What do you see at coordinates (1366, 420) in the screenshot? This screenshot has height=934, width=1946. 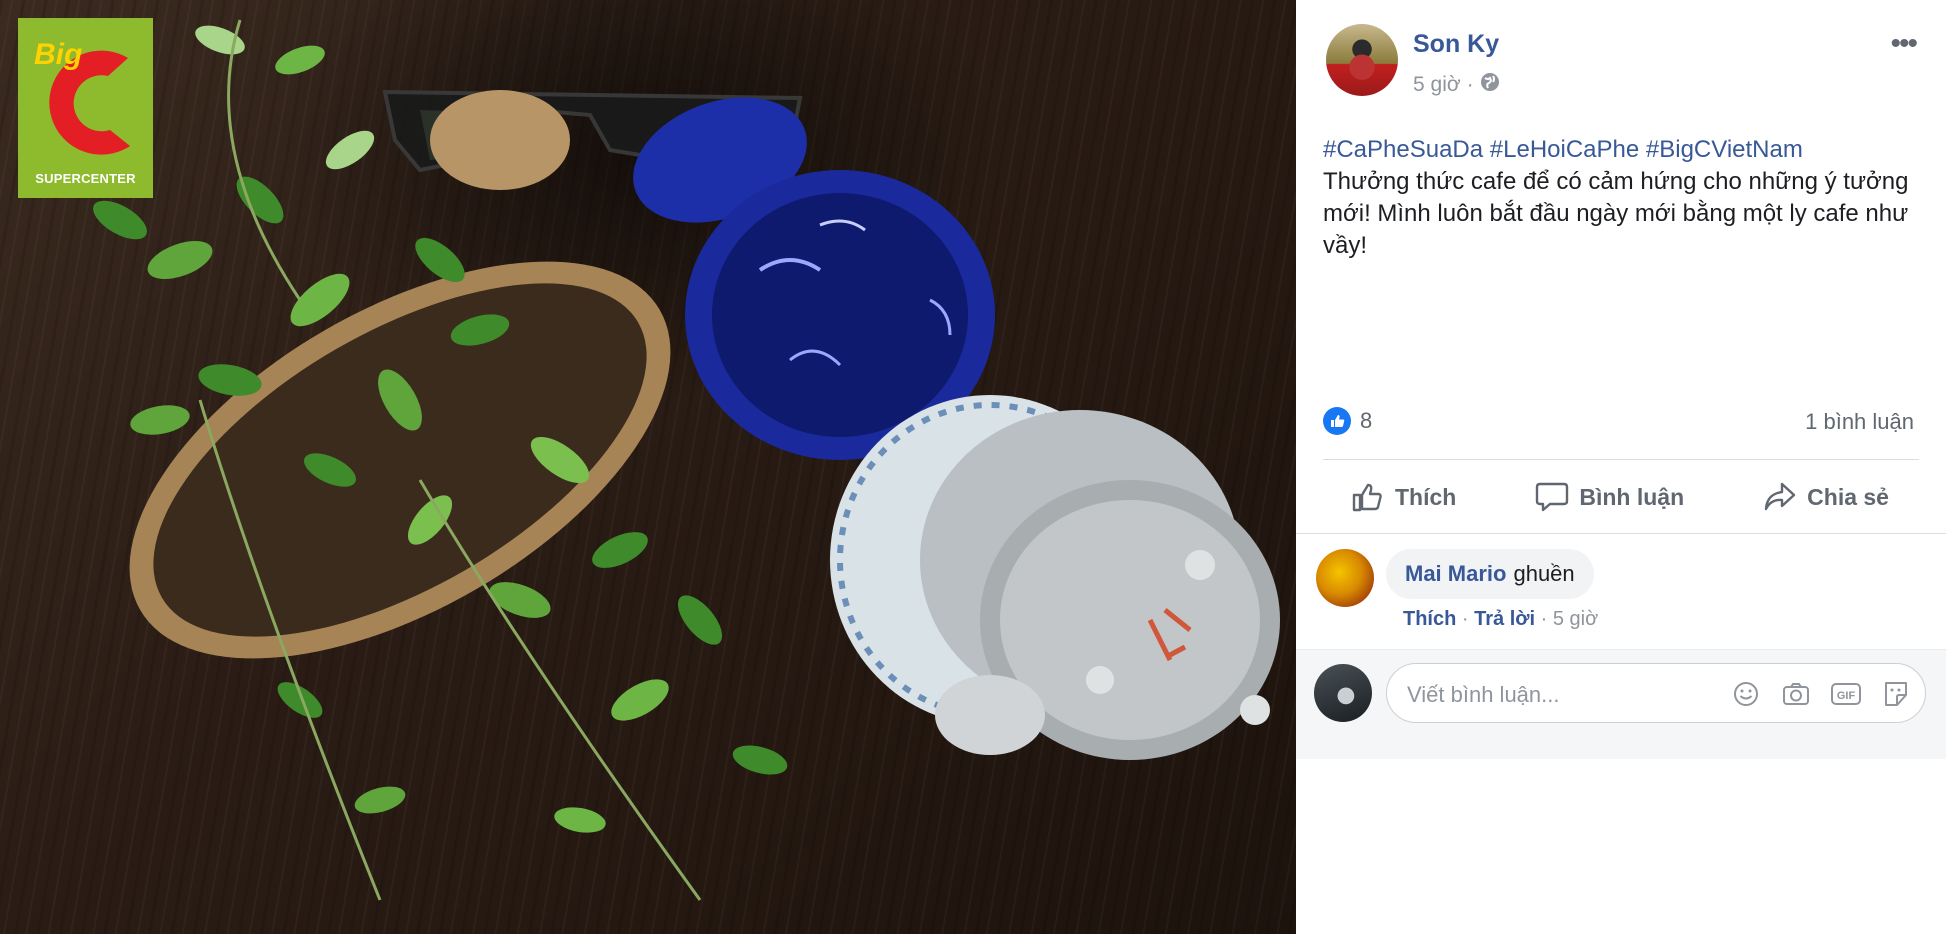 I see `like-count: 8` at bounding box center [1366, 420].